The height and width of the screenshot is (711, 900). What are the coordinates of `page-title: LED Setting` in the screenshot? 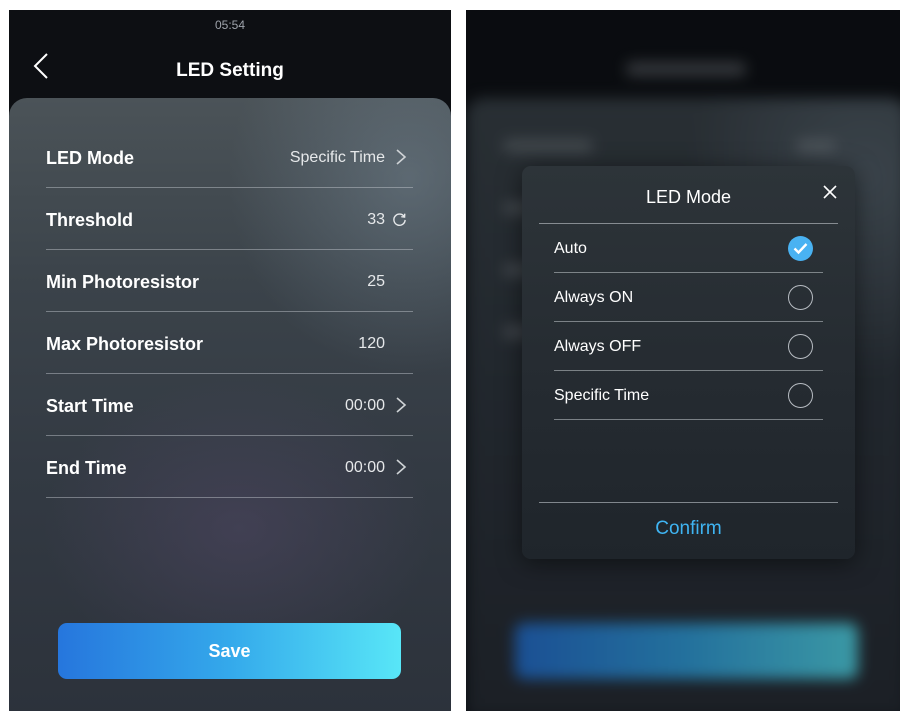 It's located at (230, 70).